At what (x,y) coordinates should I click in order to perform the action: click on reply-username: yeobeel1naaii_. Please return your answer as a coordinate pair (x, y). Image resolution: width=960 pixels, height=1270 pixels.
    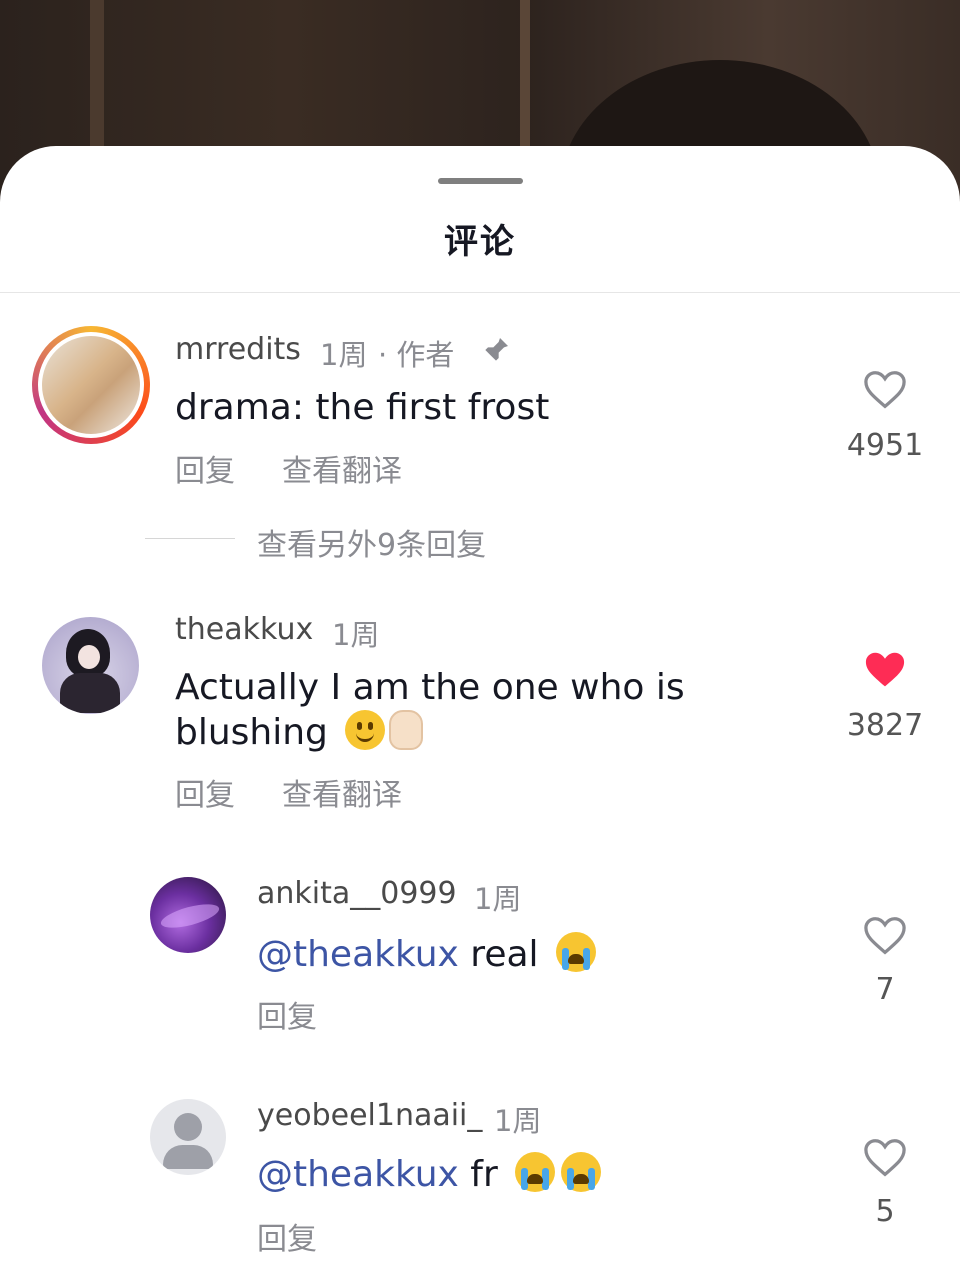
    Looking at the image, I should click on (369, 1115).